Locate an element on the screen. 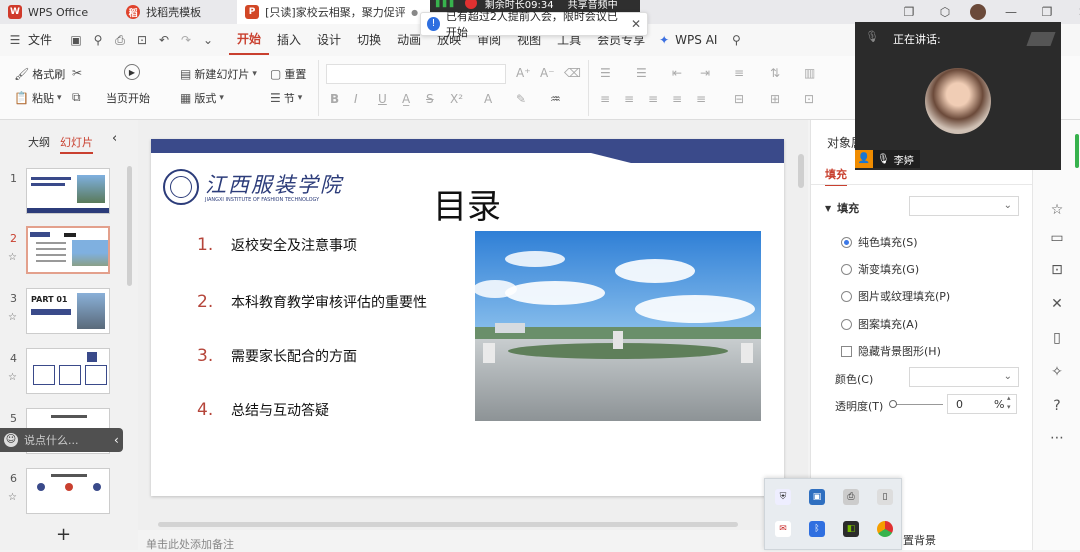  text-direction-icon: ⇅ is located at coordinates (775, 73).